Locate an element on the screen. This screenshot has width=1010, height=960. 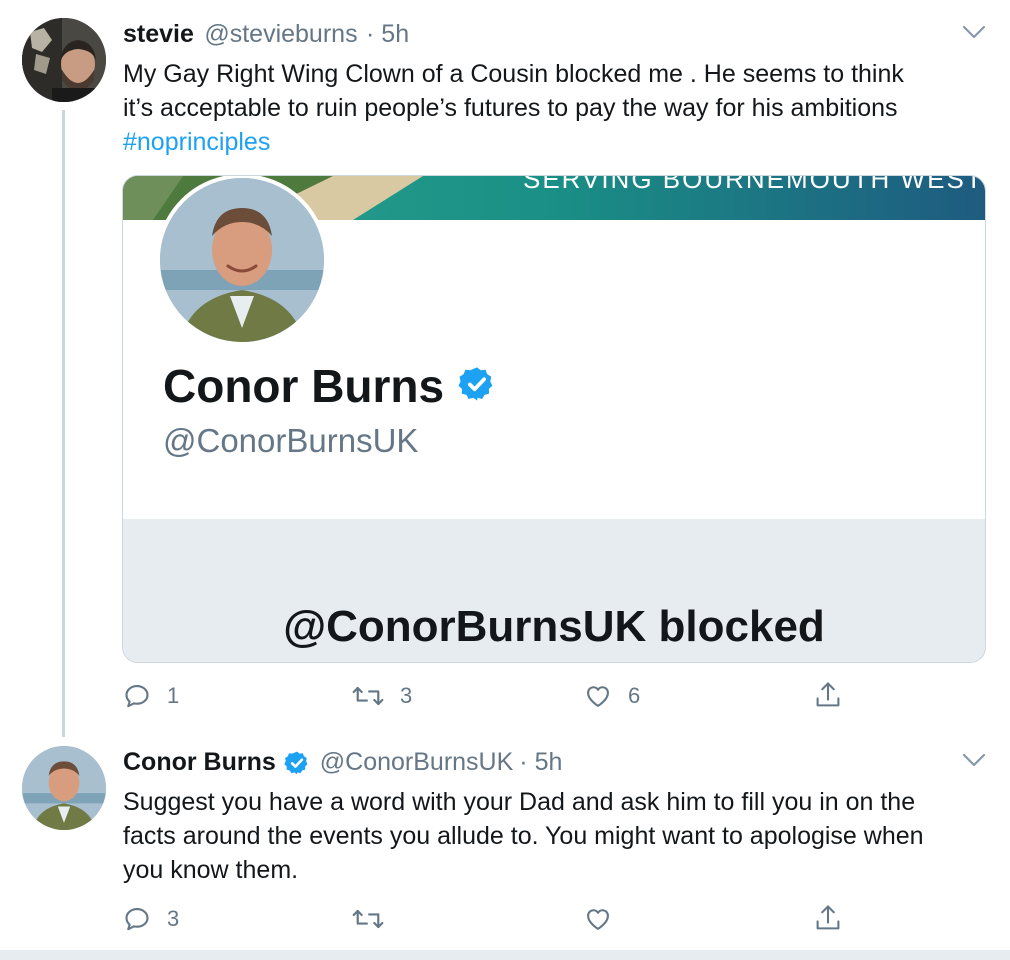
timeline-separator is located at coordinates (505, 955).